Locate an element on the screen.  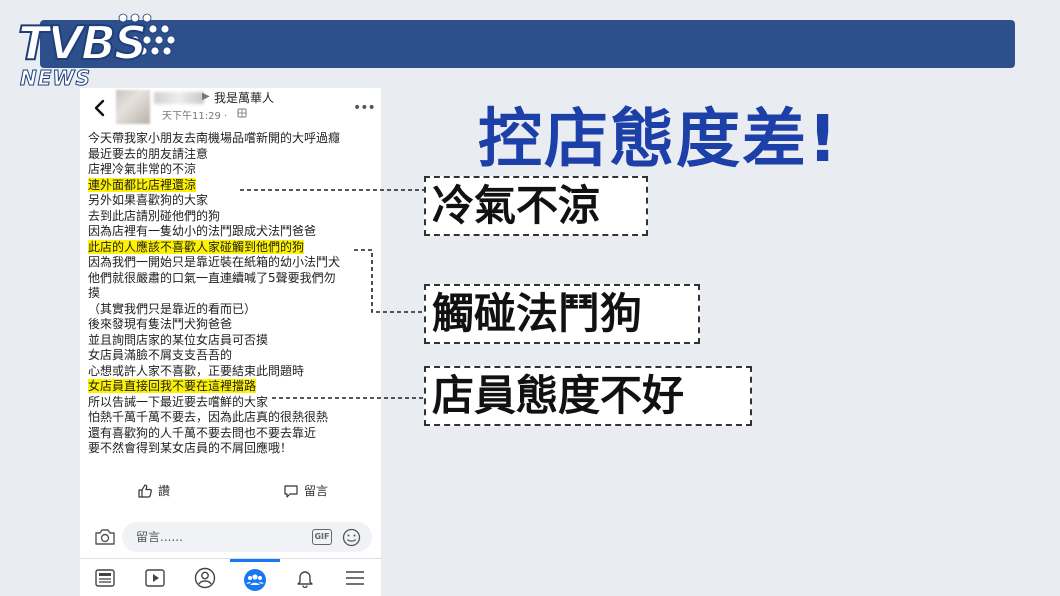
comment-button: 留言 is located at coordinates (305, 490).